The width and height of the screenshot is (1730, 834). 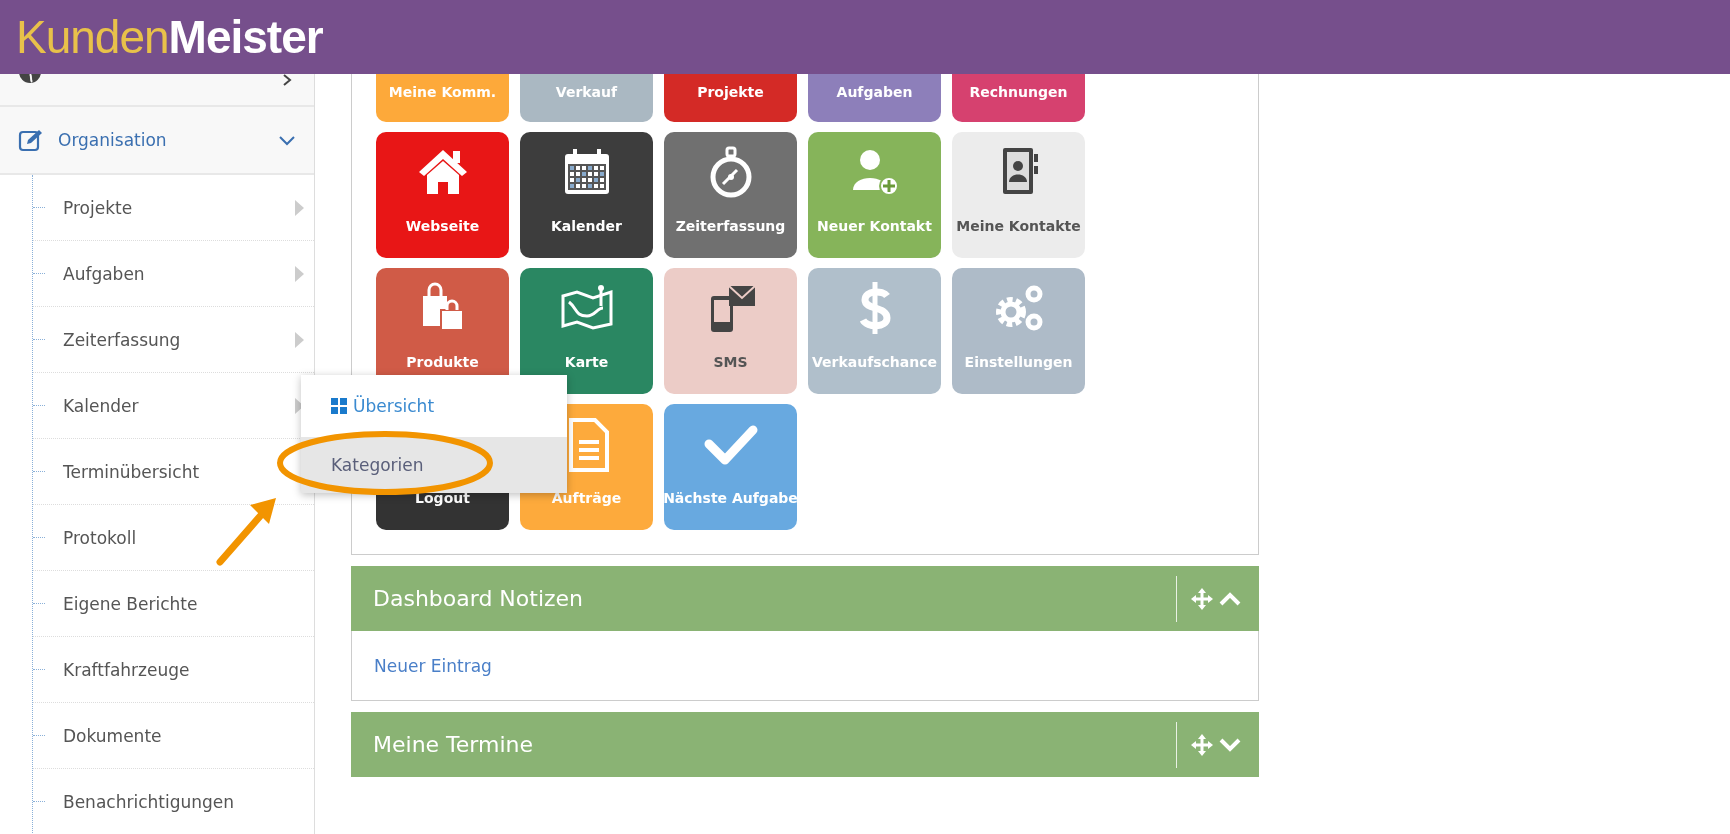 I want to click on sidebar-item: Protokoll, so click(x=188, y=537).